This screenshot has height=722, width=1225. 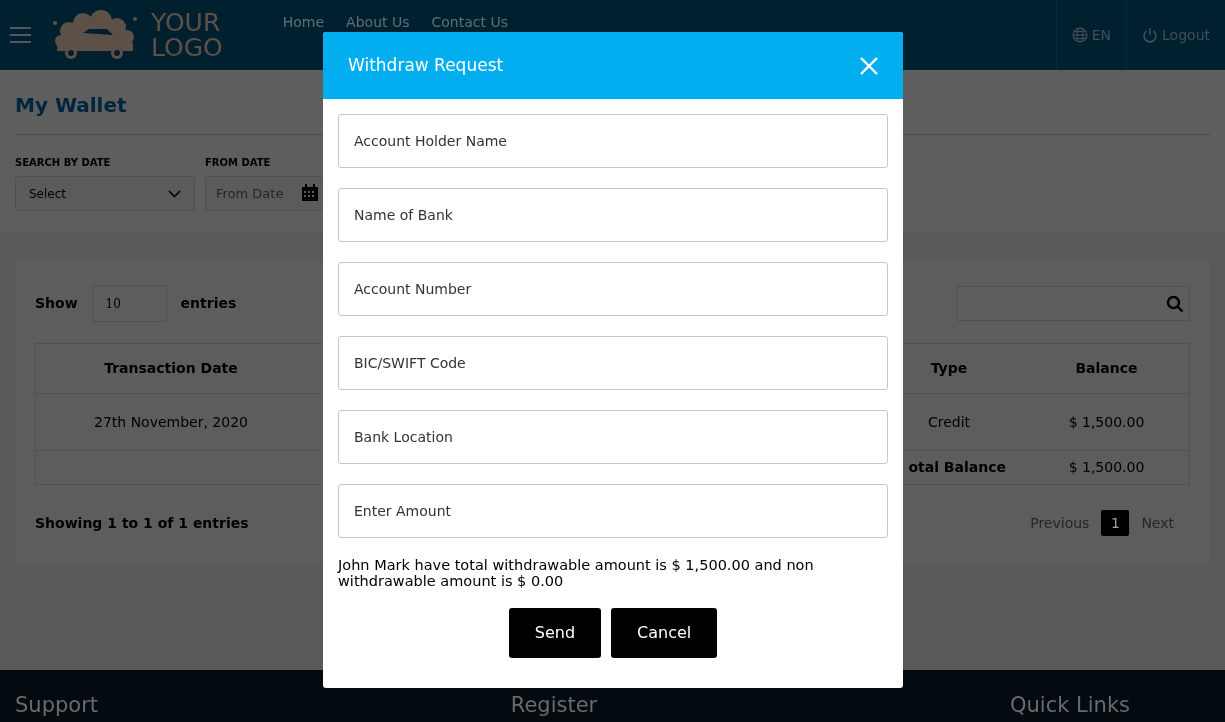 I want to click on text-field: BIC/SWIFT Code, so click(x=613, y=363).